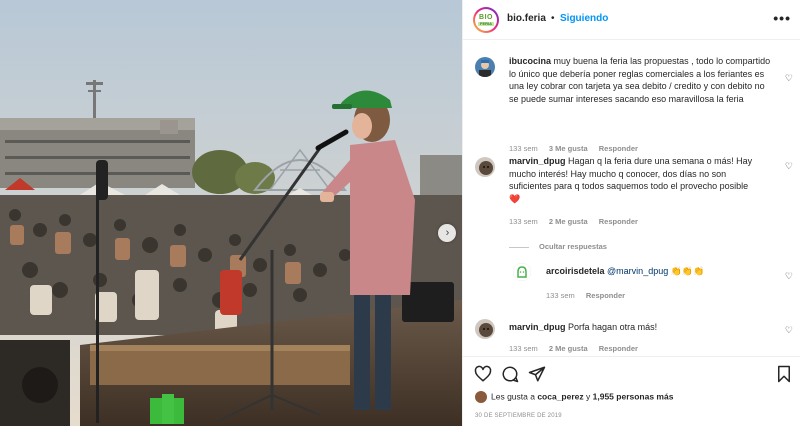 The height and width of the screenshot is (426, 800). What do you see at coordinates (568, 148) in the screenshot?
I see `comment-likes: 3 Me gusta` at bounding box center [568, 148].